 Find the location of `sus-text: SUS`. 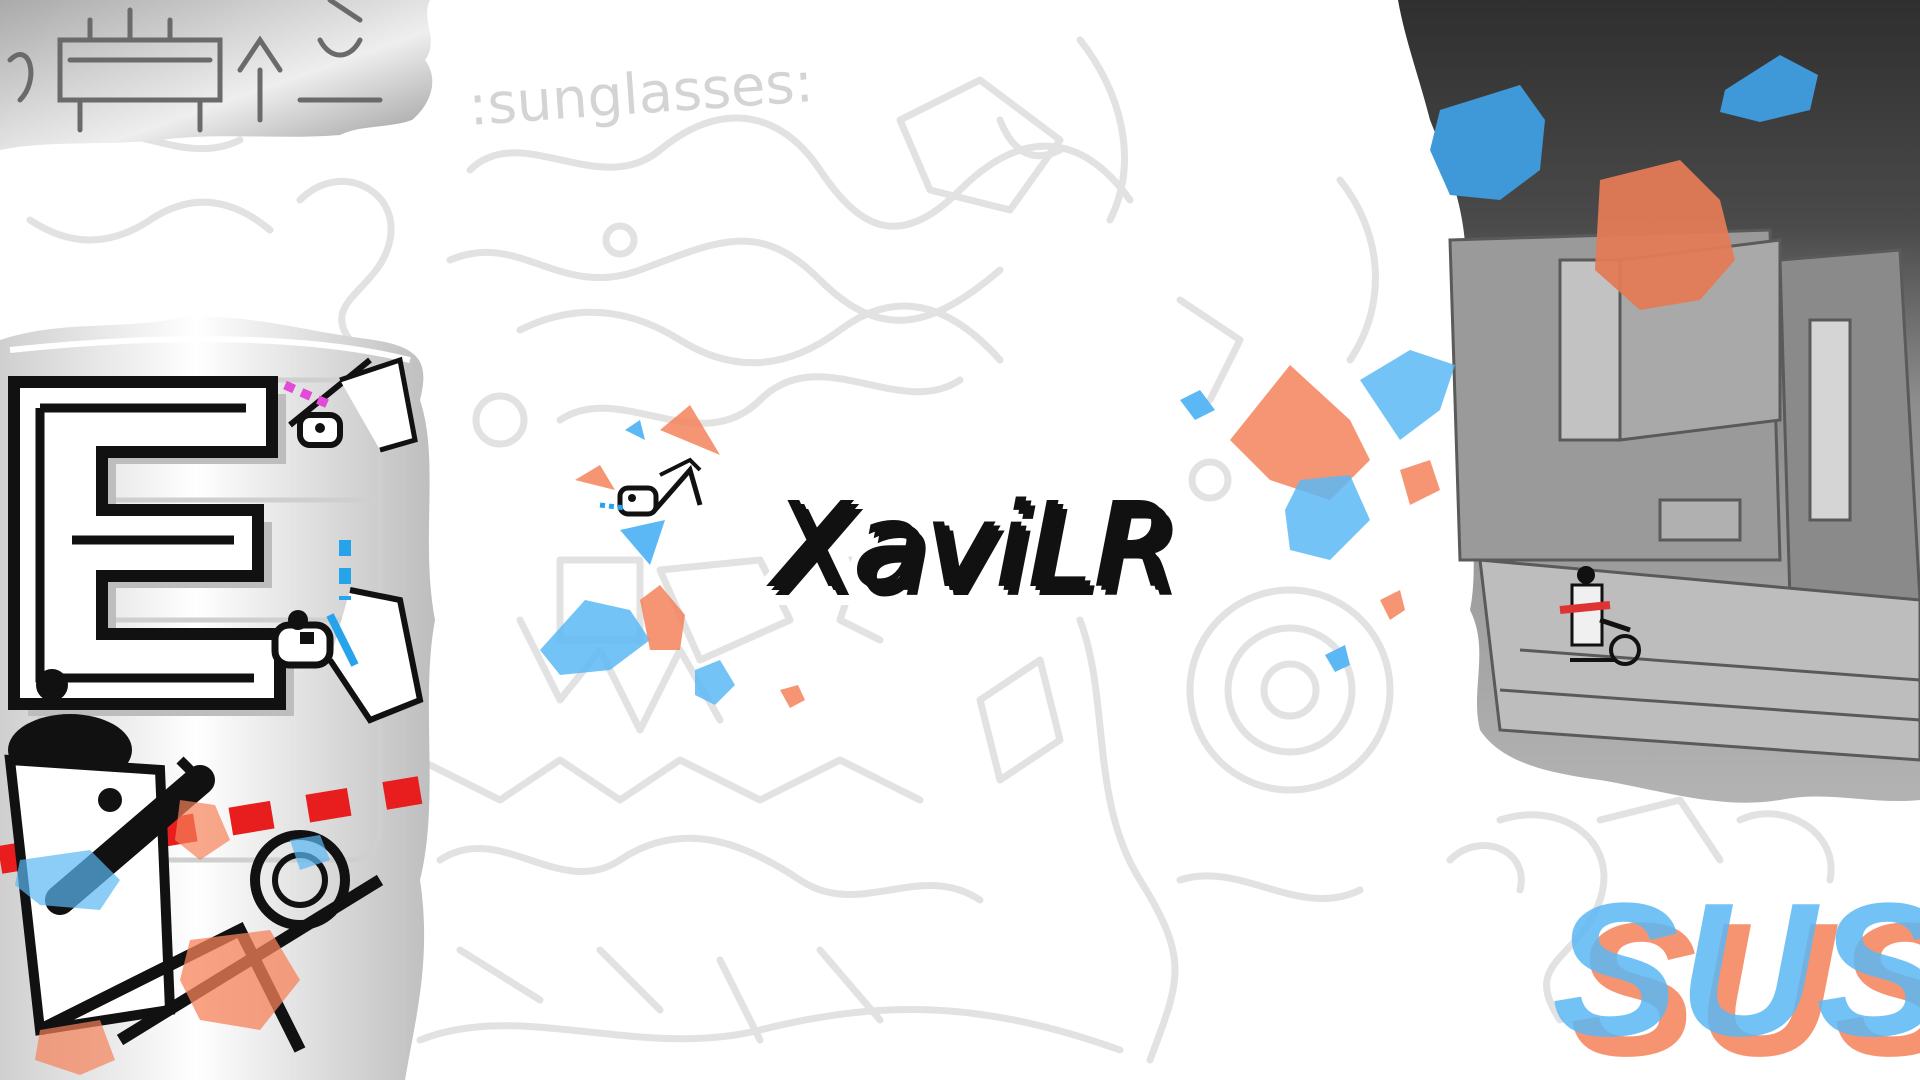

sus-text: SUS is located at coordinates (1736, 970).